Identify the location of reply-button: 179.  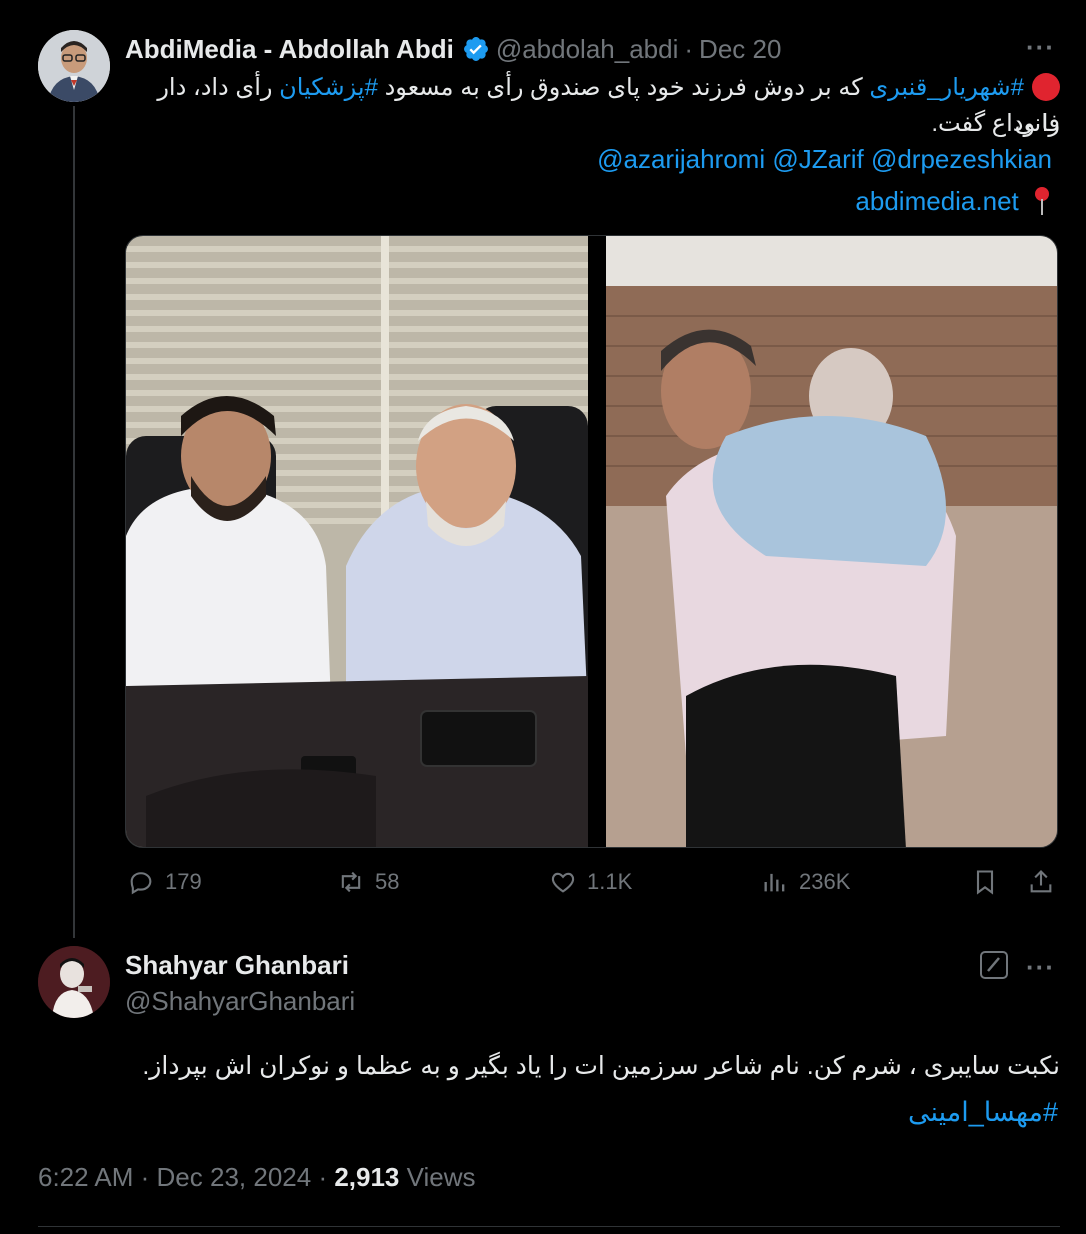
(164, 882).